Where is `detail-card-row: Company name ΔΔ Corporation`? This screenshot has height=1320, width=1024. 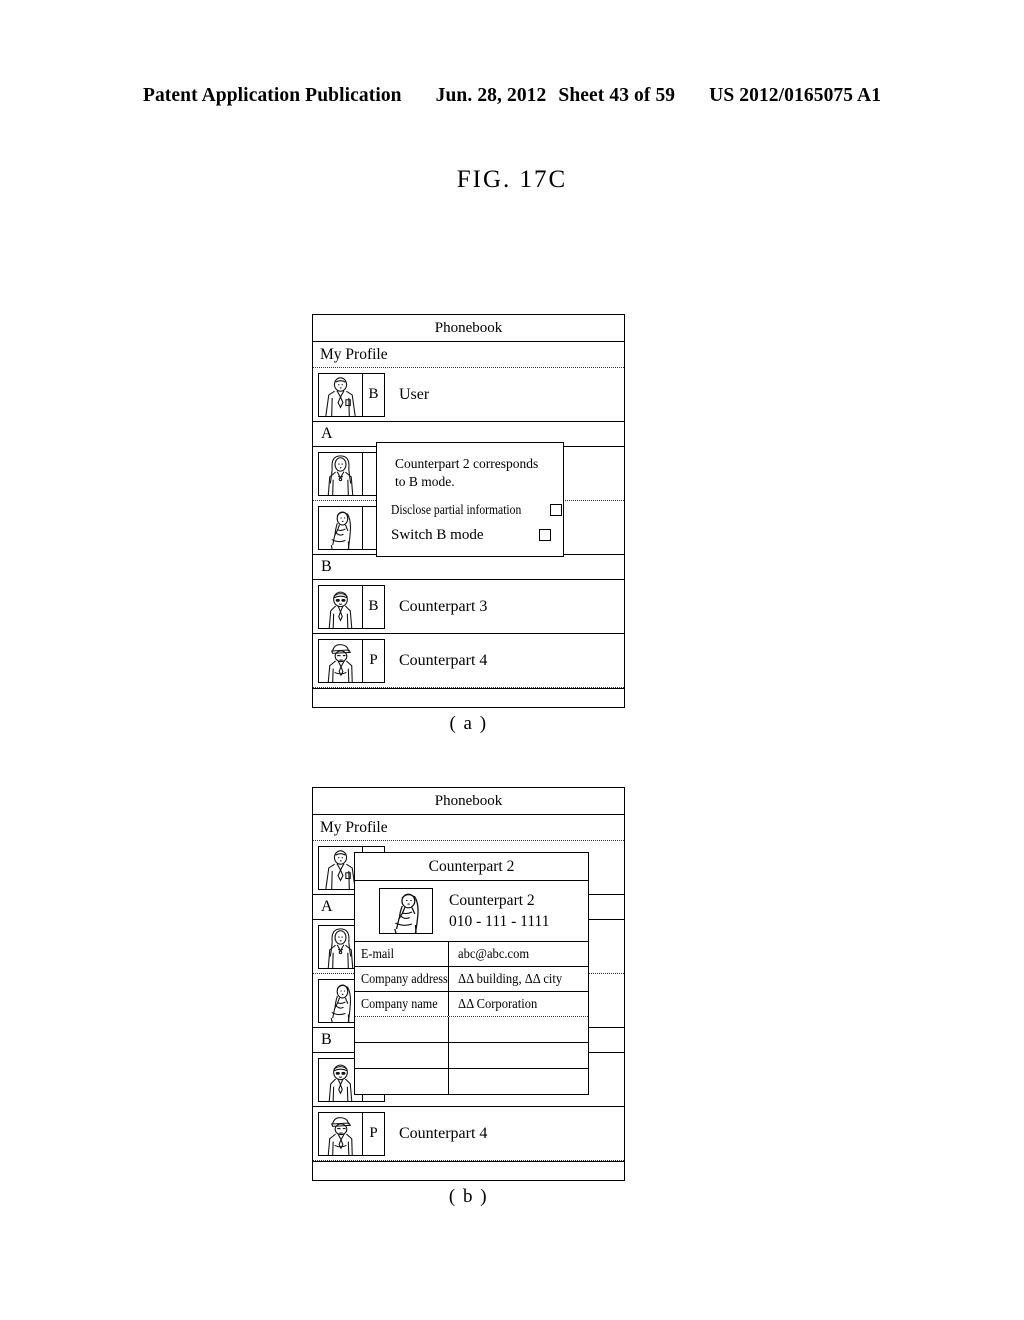
detail-card-row: Company name ΔΔ Corporation is located at coordinates (471, 1004).